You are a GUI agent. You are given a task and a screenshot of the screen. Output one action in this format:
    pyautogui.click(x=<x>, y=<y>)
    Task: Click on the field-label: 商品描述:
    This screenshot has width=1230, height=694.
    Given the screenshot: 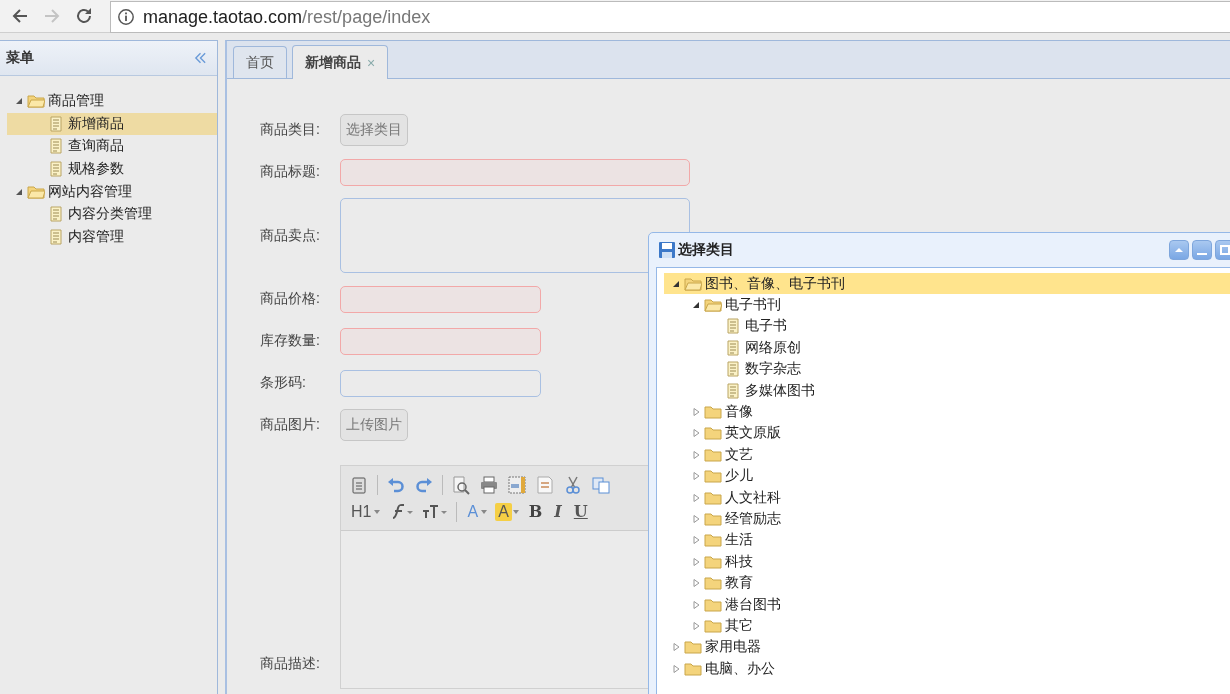 What is the action you would take?
    pyautogui.click(x=290, y=664)
    